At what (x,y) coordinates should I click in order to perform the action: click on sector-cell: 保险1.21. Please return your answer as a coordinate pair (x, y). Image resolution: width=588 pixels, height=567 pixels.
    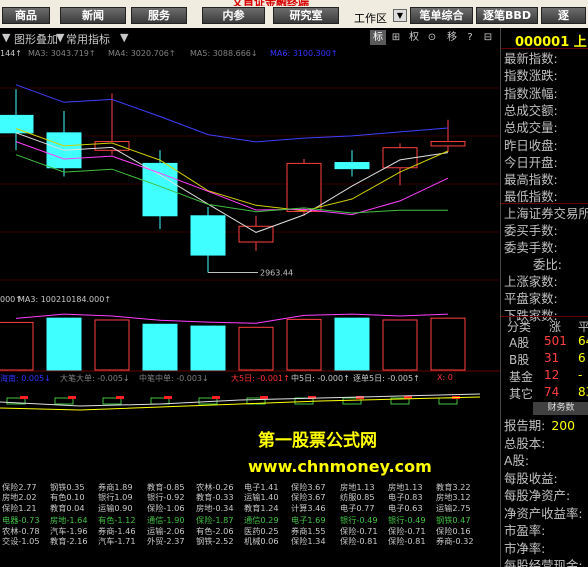
    Looking at the image, I should click on (19, 508).